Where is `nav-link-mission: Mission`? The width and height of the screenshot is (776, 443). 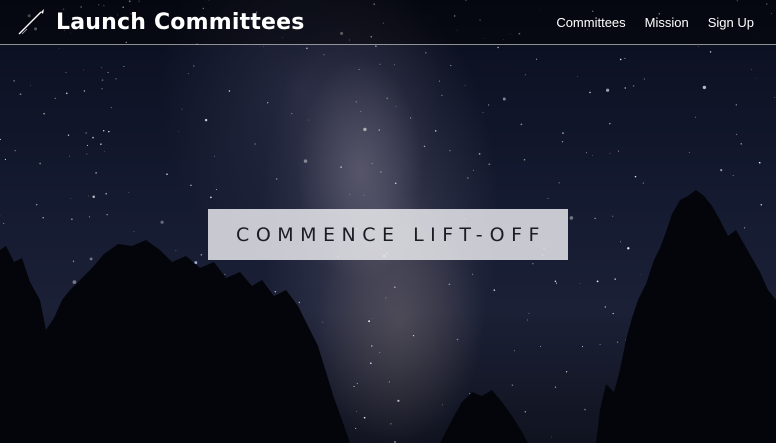 nav-link-mission: Mission is located at coordinates (667, 22).